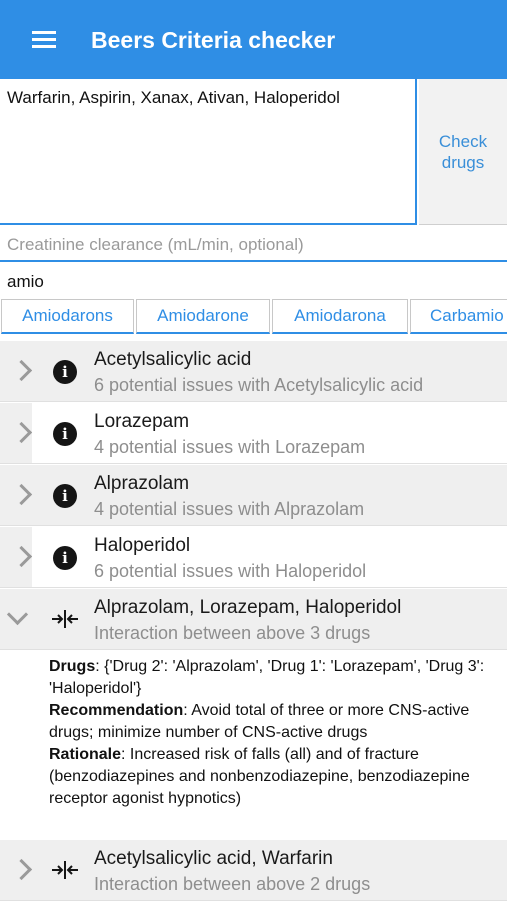 The width and height of the screenshot is (507, 901). What do you see at coordinates (67, 316) in the screenshot?
I see `suggestion-chip: Amiodarons` at bounding box center [67, 316].